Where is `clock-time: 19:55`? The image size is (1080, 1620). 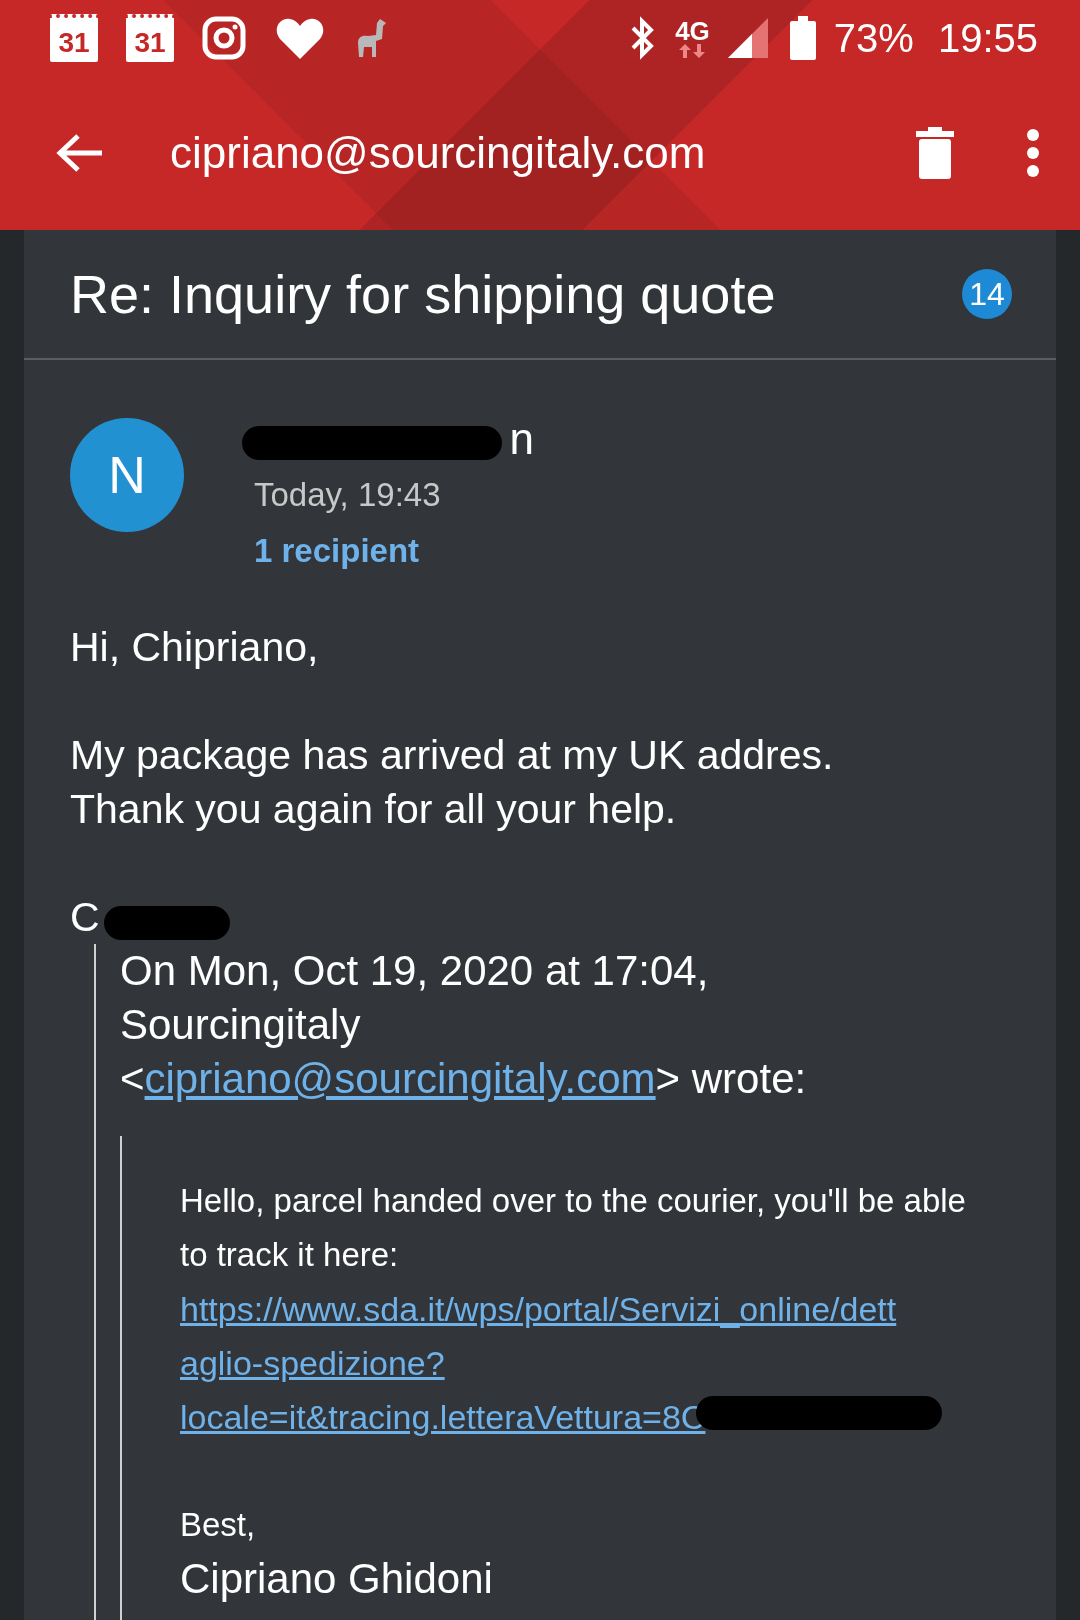 clock-time: 19:55 is located at coordinates (987, 38).